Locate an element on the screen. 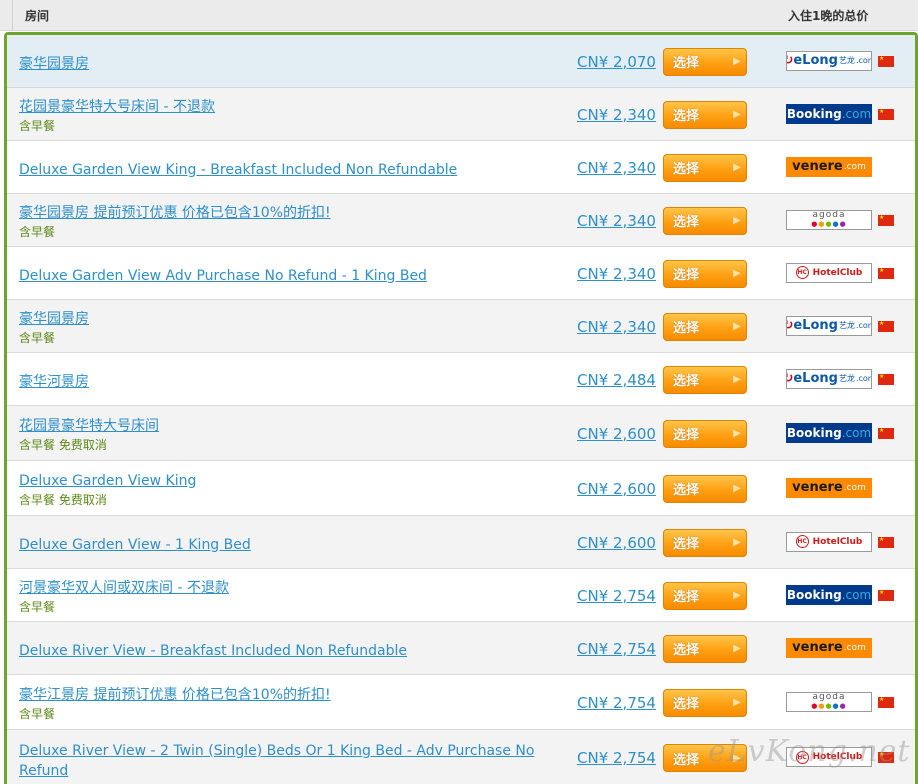 This screenshot has height=784, width=918. room-info: 豪华园景房 提前预订优惠 价格已包含10%的折扣! 含早餐 is located at coordinates (279, 221).